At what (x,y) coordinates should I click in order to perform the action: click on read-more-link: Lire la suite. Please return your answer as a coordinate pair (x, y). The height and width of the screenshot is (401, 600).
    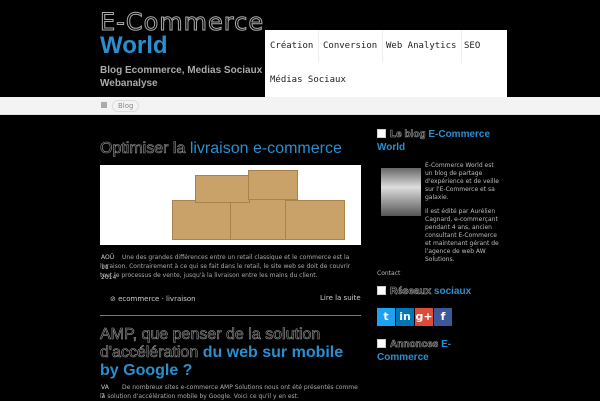
    Looking at the image, I should click on (340, 298).